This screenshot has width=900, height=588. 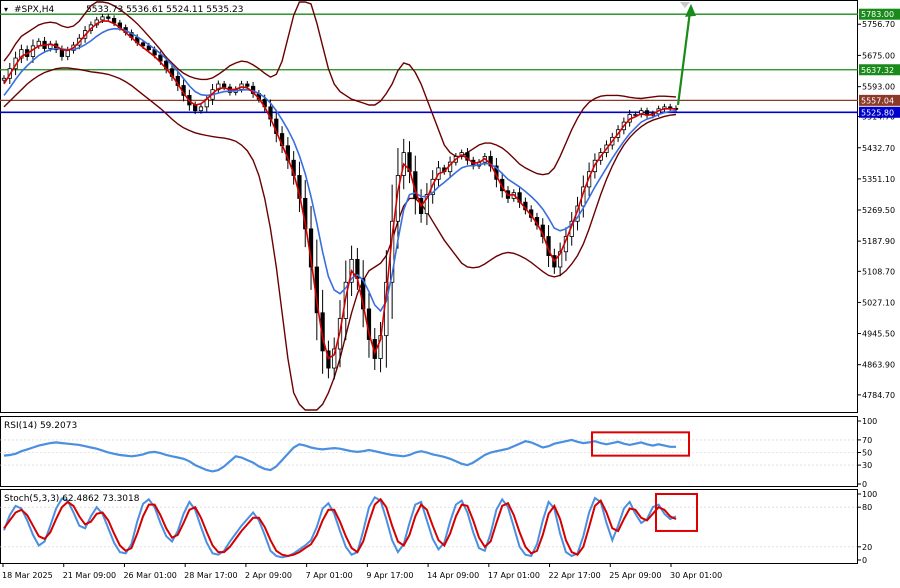 What do you see at coordinates (867, 440) in the screenshot?
I see `rsi-tick-label: 70` at bounding box center [867, 440].